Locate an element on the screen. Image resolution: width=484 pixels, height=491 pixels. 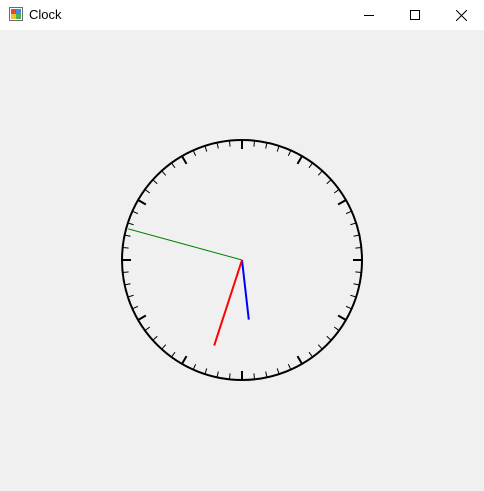
maximize-icon is located at coordinates (415, 15).